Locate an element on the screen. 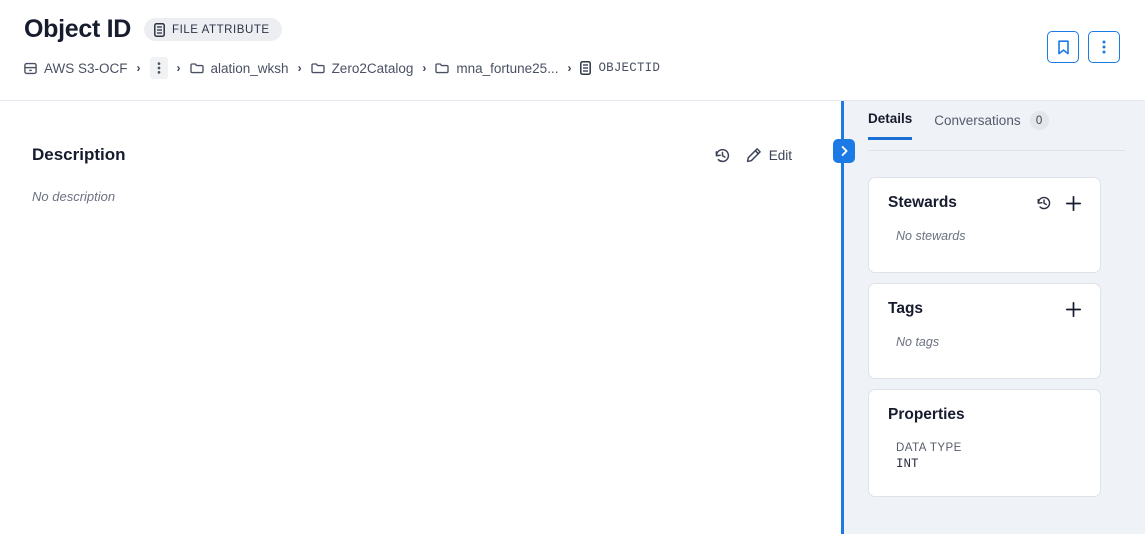  breadcrumb-label: AWS S3-OCF is located at coordinates (86, 68).